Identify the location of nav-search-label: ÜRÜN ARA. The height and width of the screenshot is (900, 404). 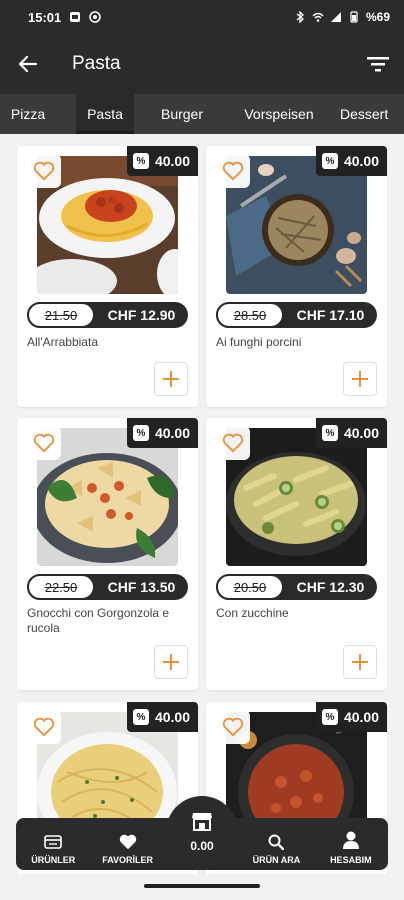
(276, 860).